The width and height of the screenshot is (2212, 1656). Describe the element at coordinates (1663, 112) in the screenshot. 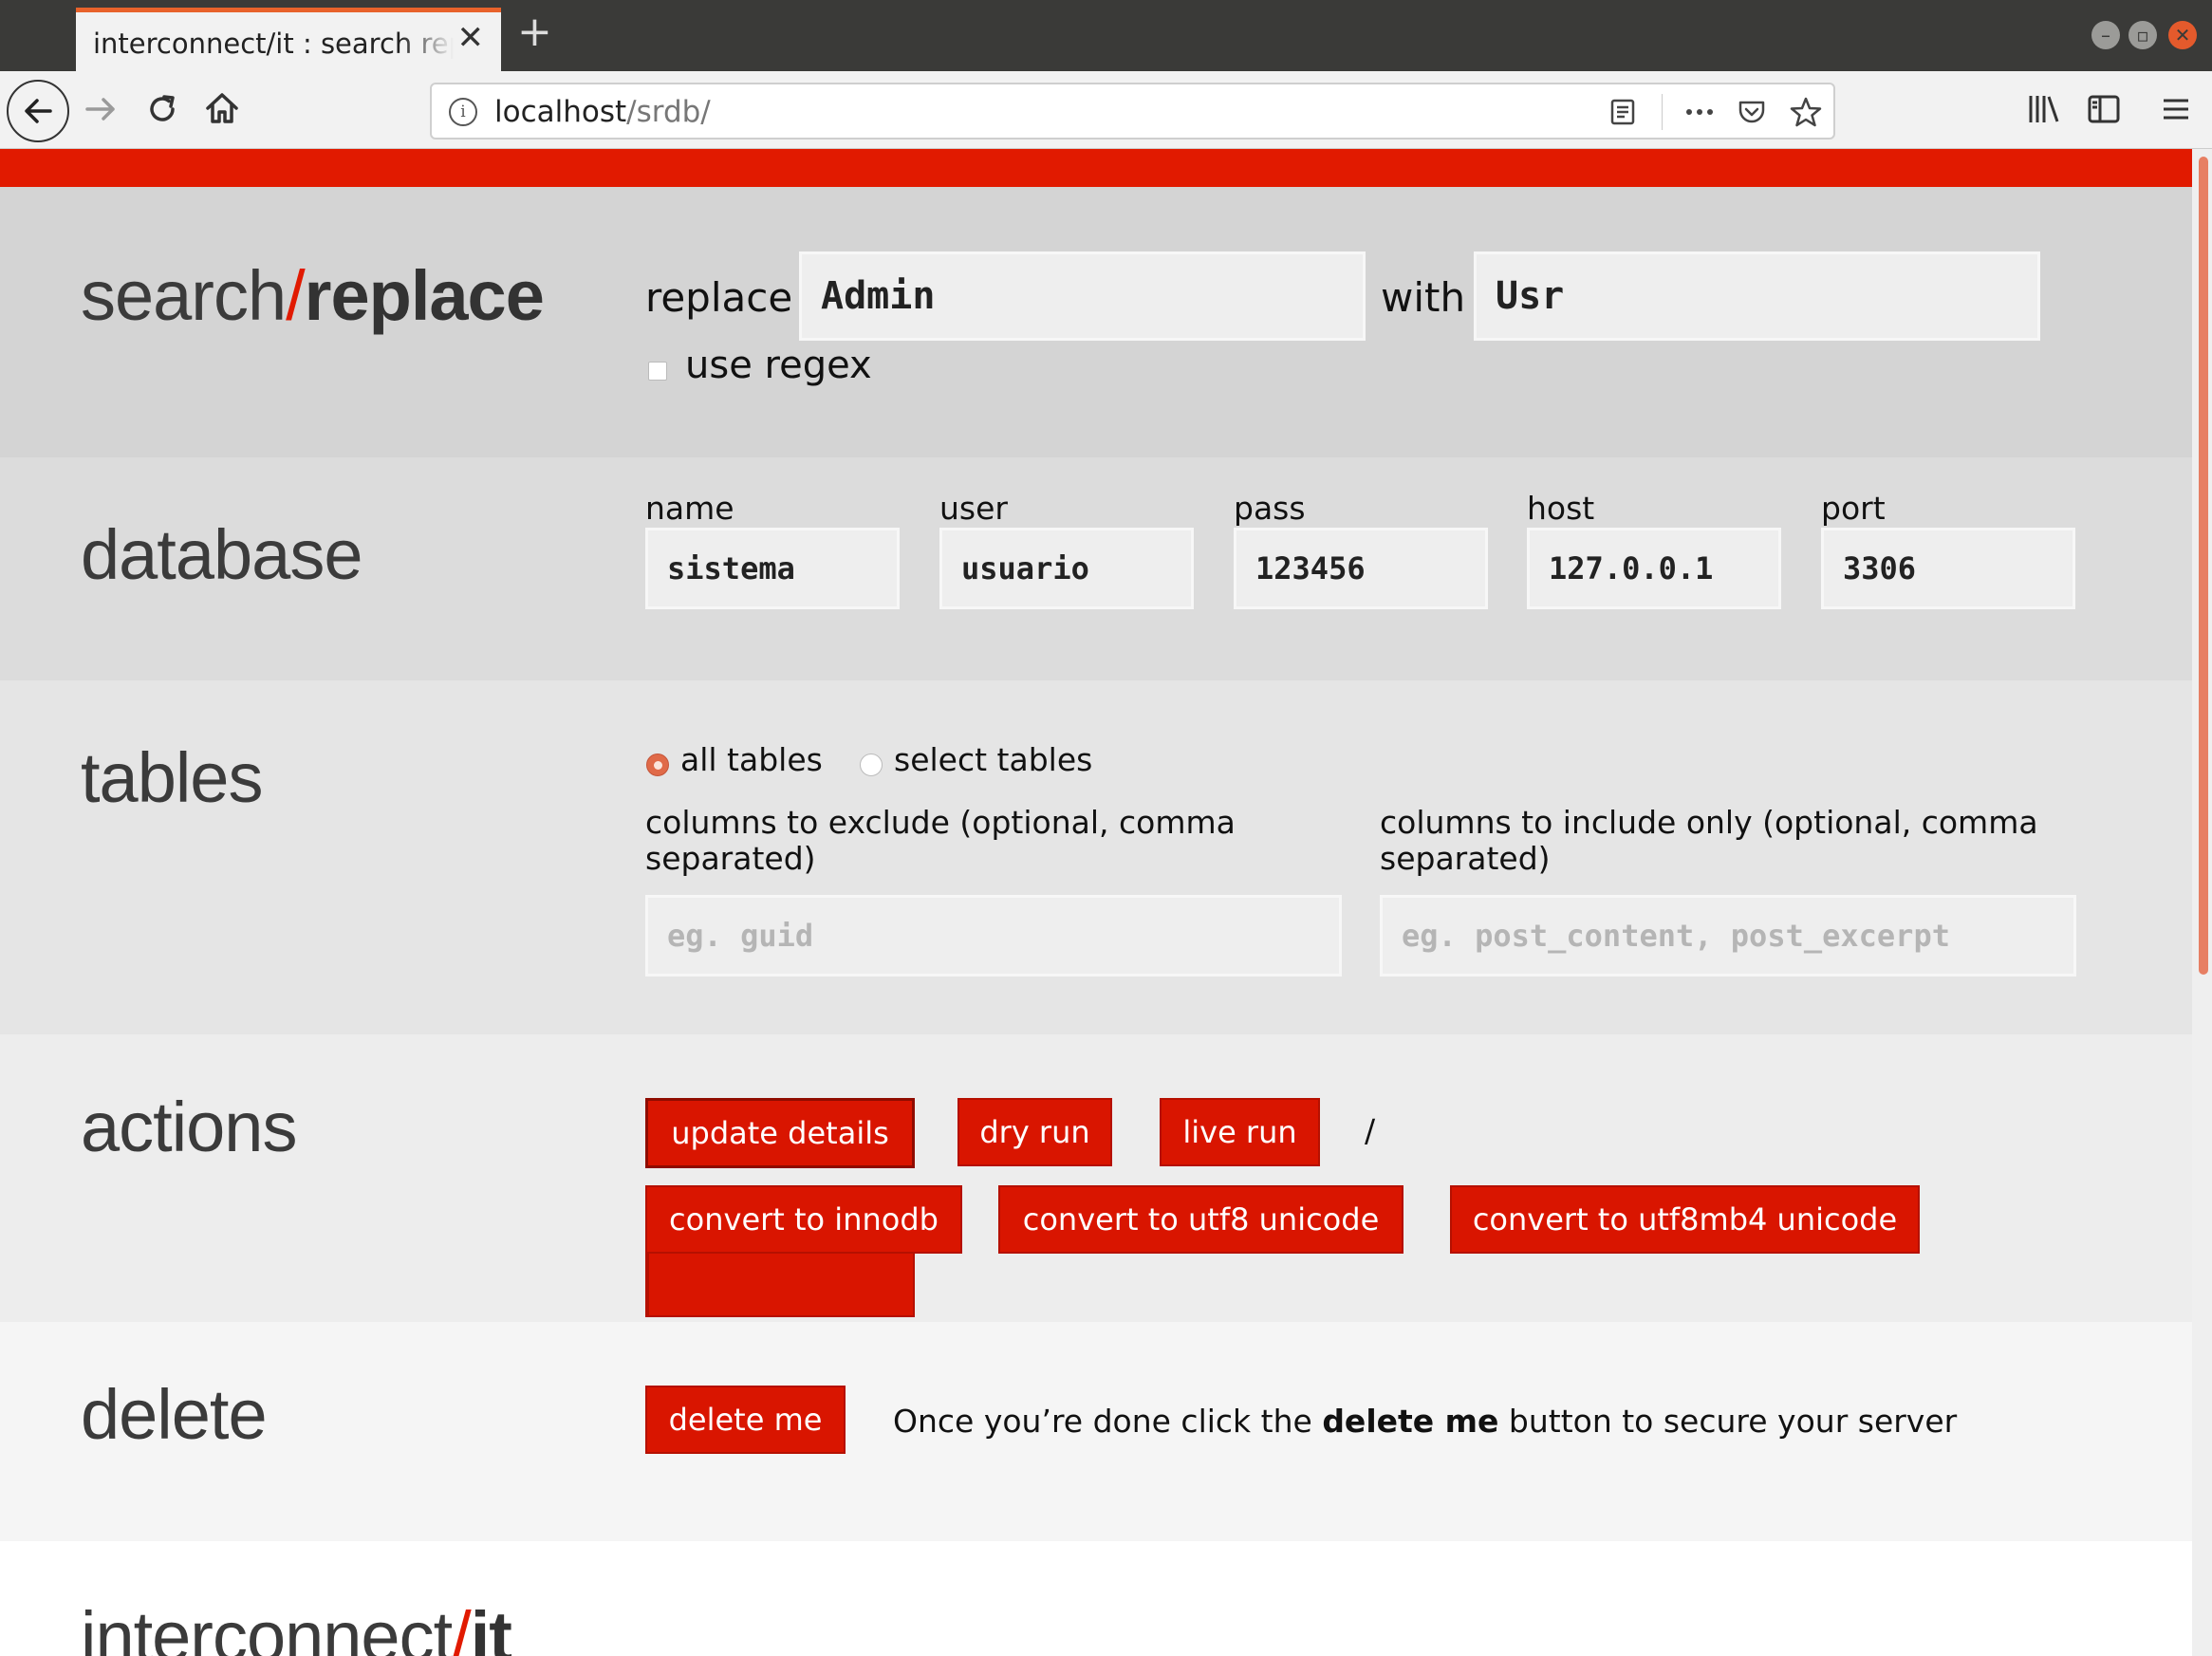

I see `url-bar-divider` at that location.